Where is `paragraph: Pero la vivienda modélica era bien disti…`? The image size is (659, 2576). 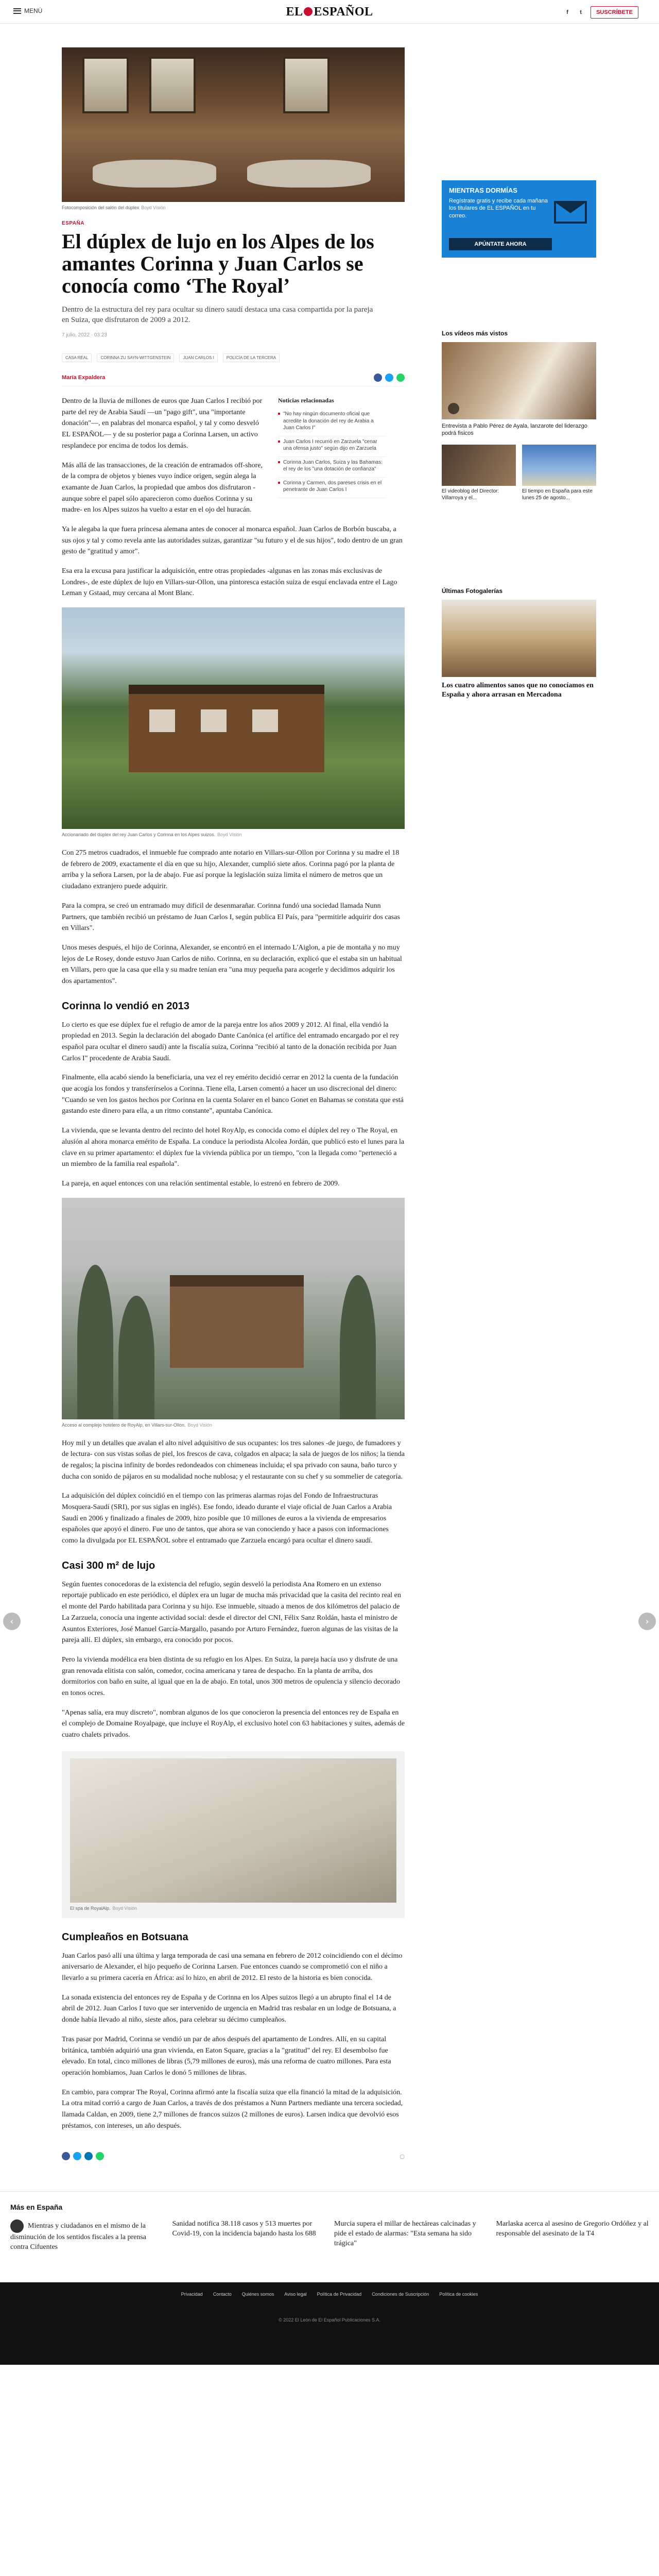
paragraph: Pero la vivienda modélica era bien disti… is located at coordinates (232, 1676).